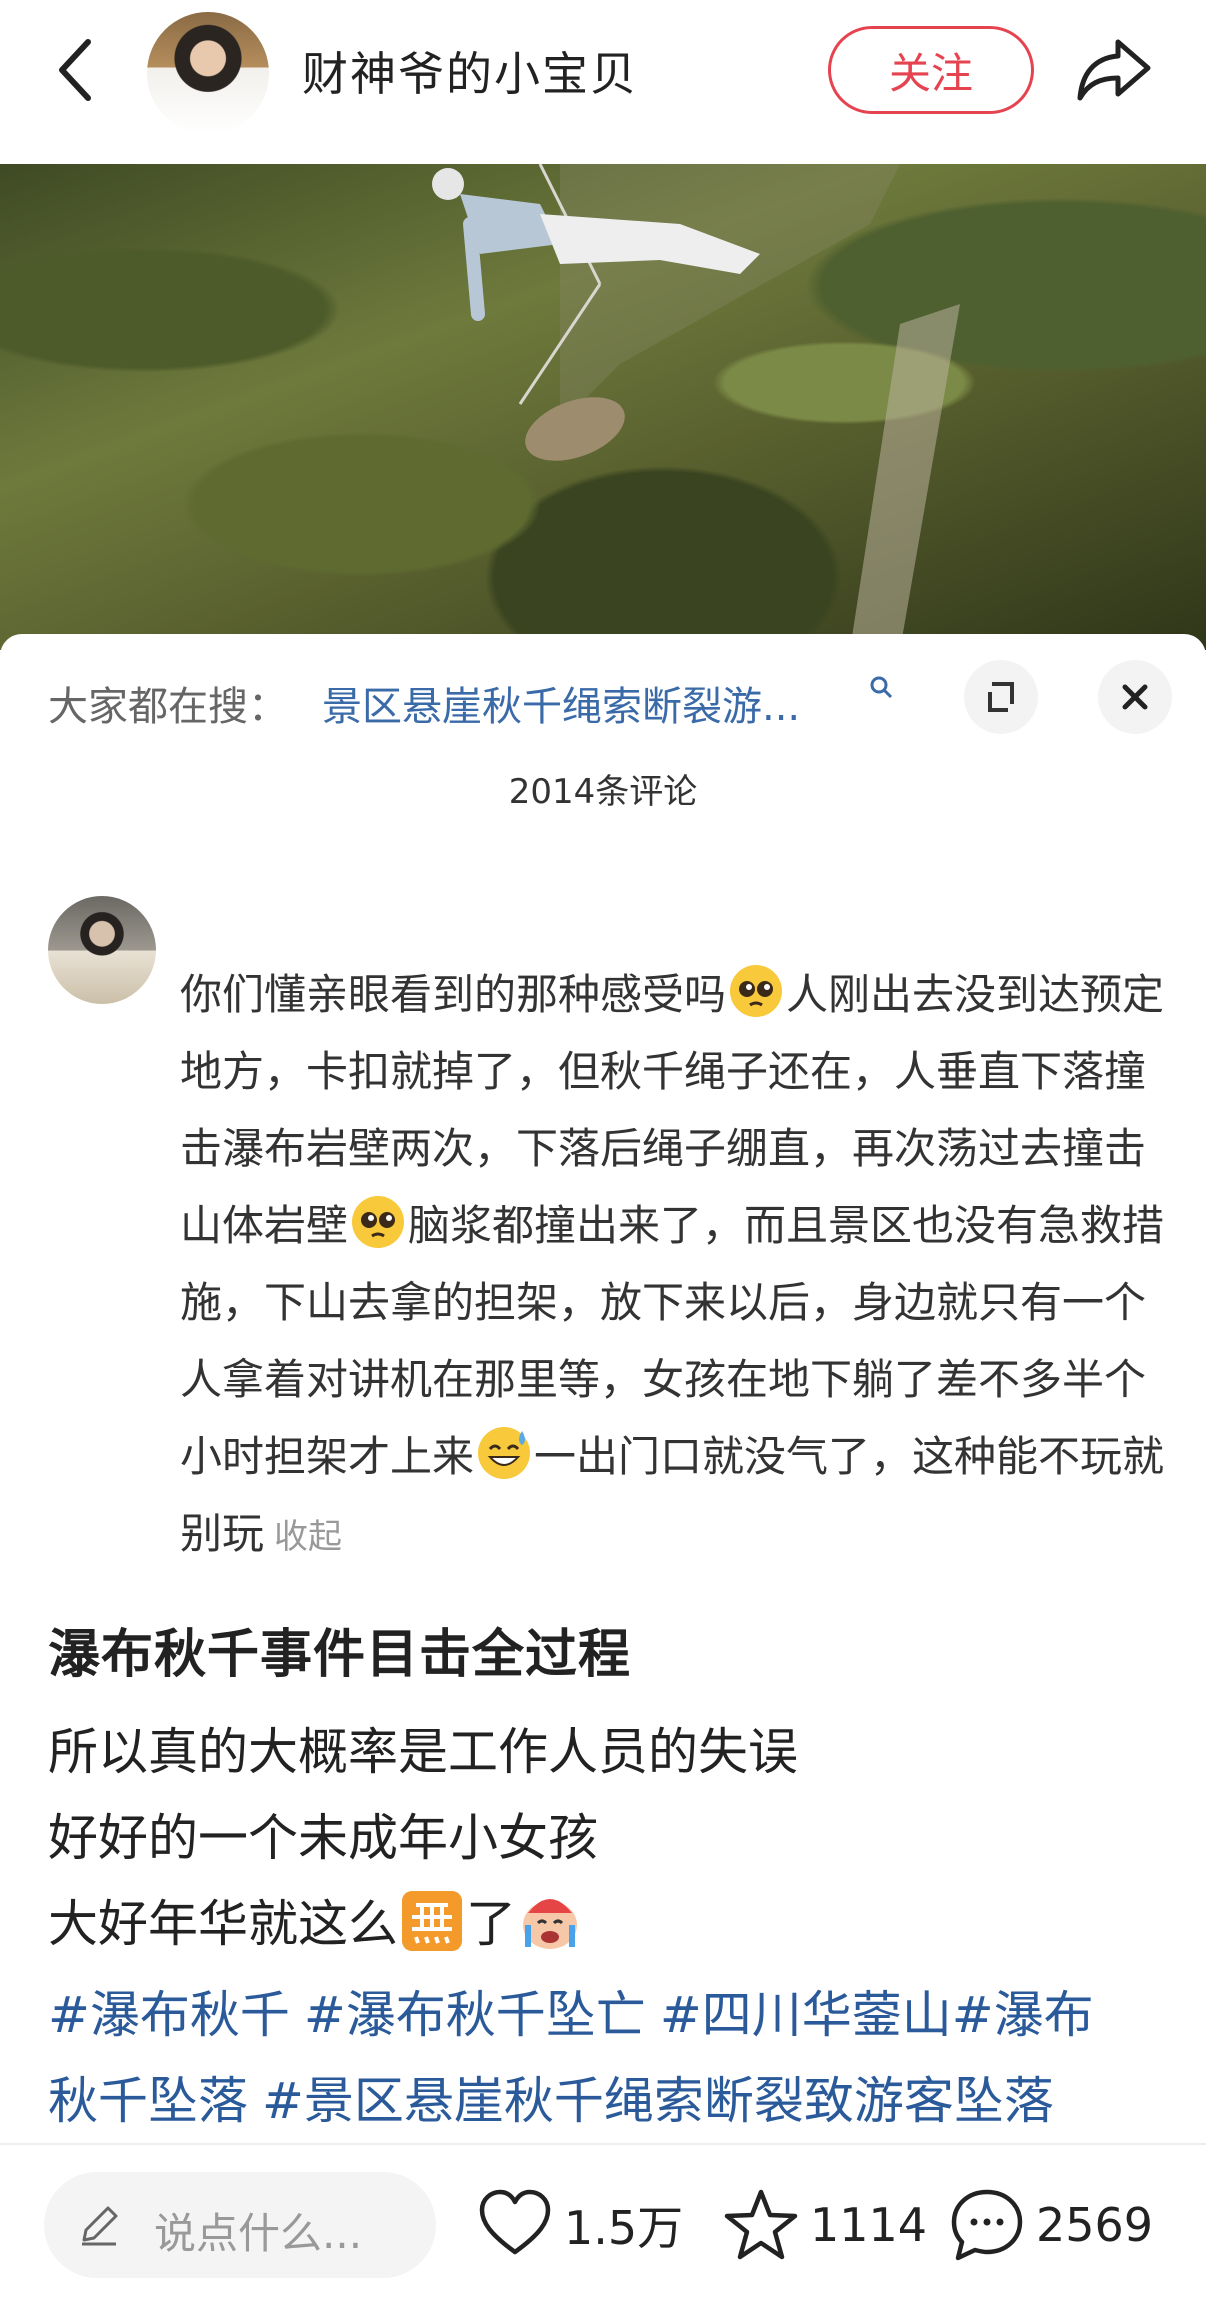 The image size is (1206, 2315). What do you see at coordinates (208, 73) in the screenshot?
I see `author-avatar` at bounding box center [208, 73].